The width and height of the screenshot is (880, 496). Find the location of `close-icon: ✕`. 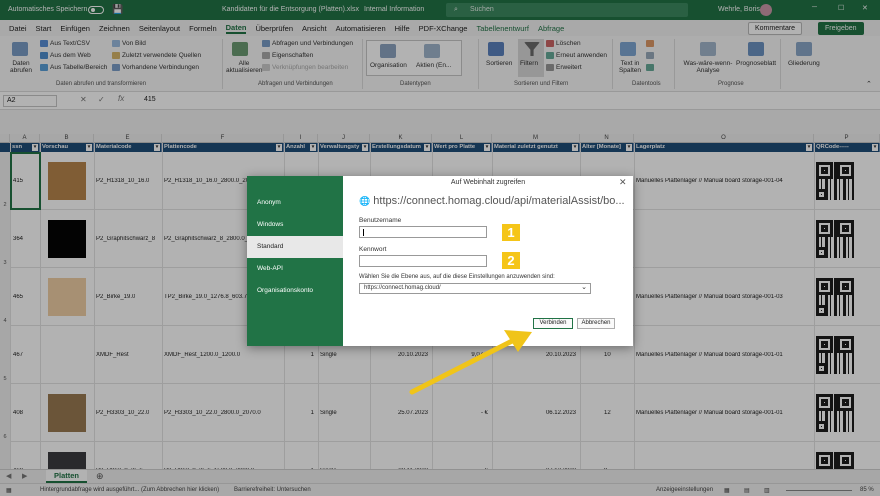

close-icon: ✕ is located at coordinates (623, 182).